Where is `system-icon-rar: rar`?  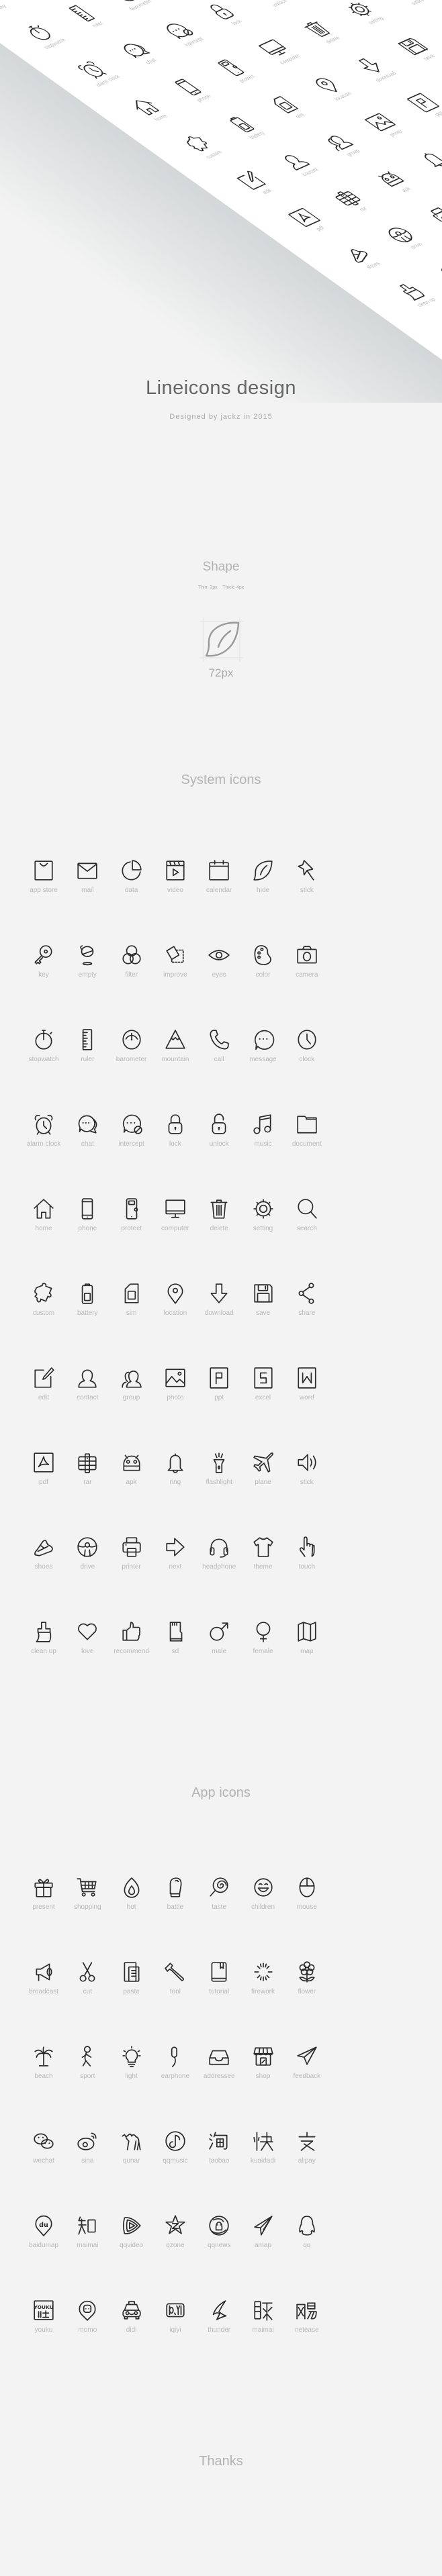
system-icon-rar: rar is located at coordinates (87, 1474).